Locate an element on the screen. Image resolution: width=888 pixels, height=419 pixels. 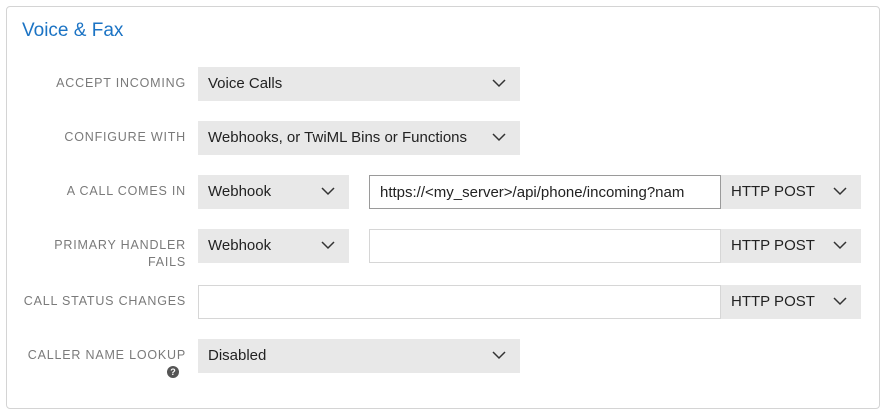
call-comes-in-method-value: HTTP POST is located at coordinates (773, 191).